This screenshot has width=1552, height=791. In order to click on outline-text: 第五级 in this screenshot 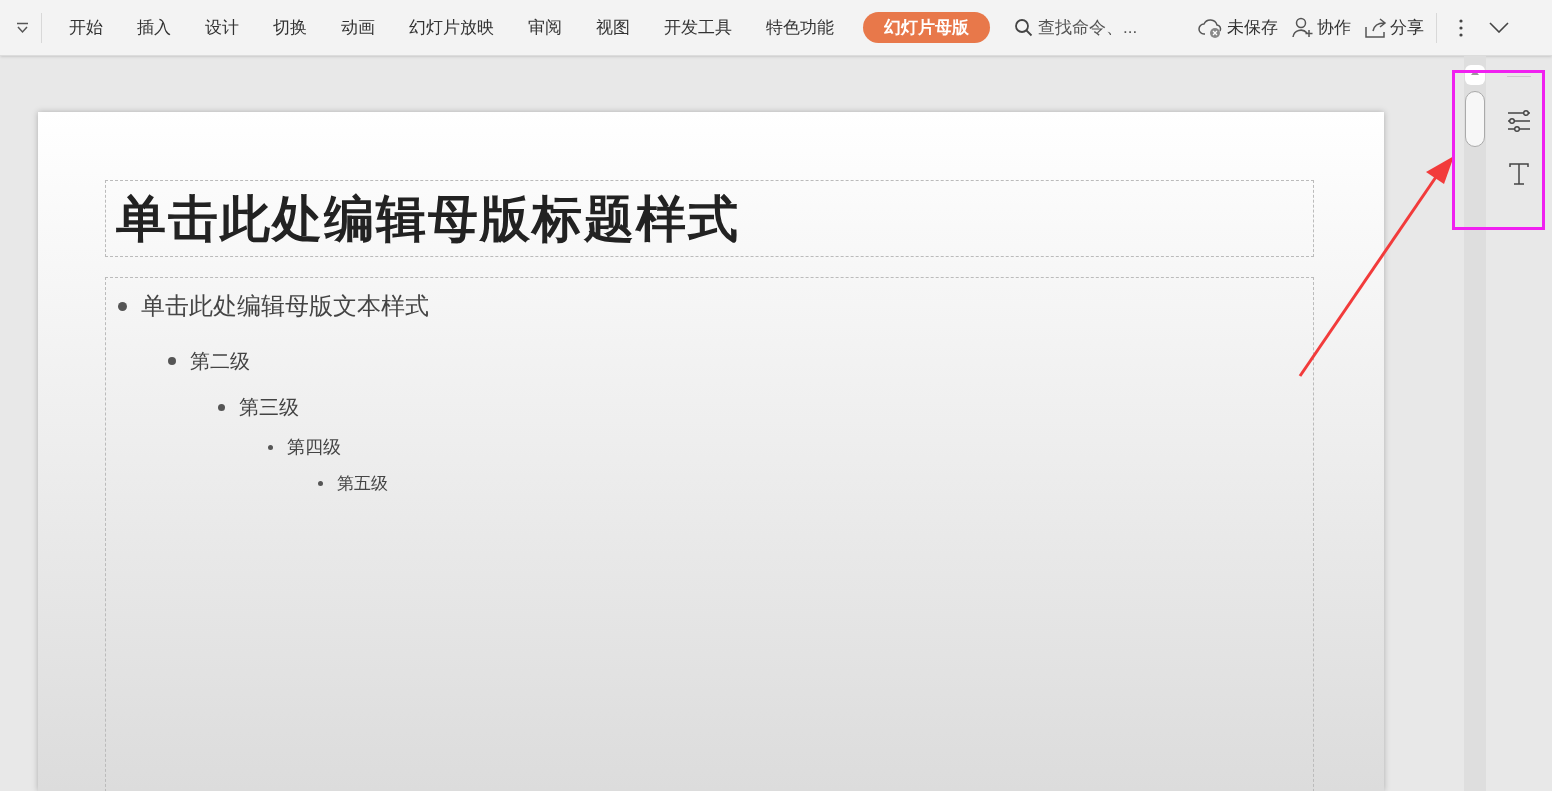, I will do `click(362, 484)`.